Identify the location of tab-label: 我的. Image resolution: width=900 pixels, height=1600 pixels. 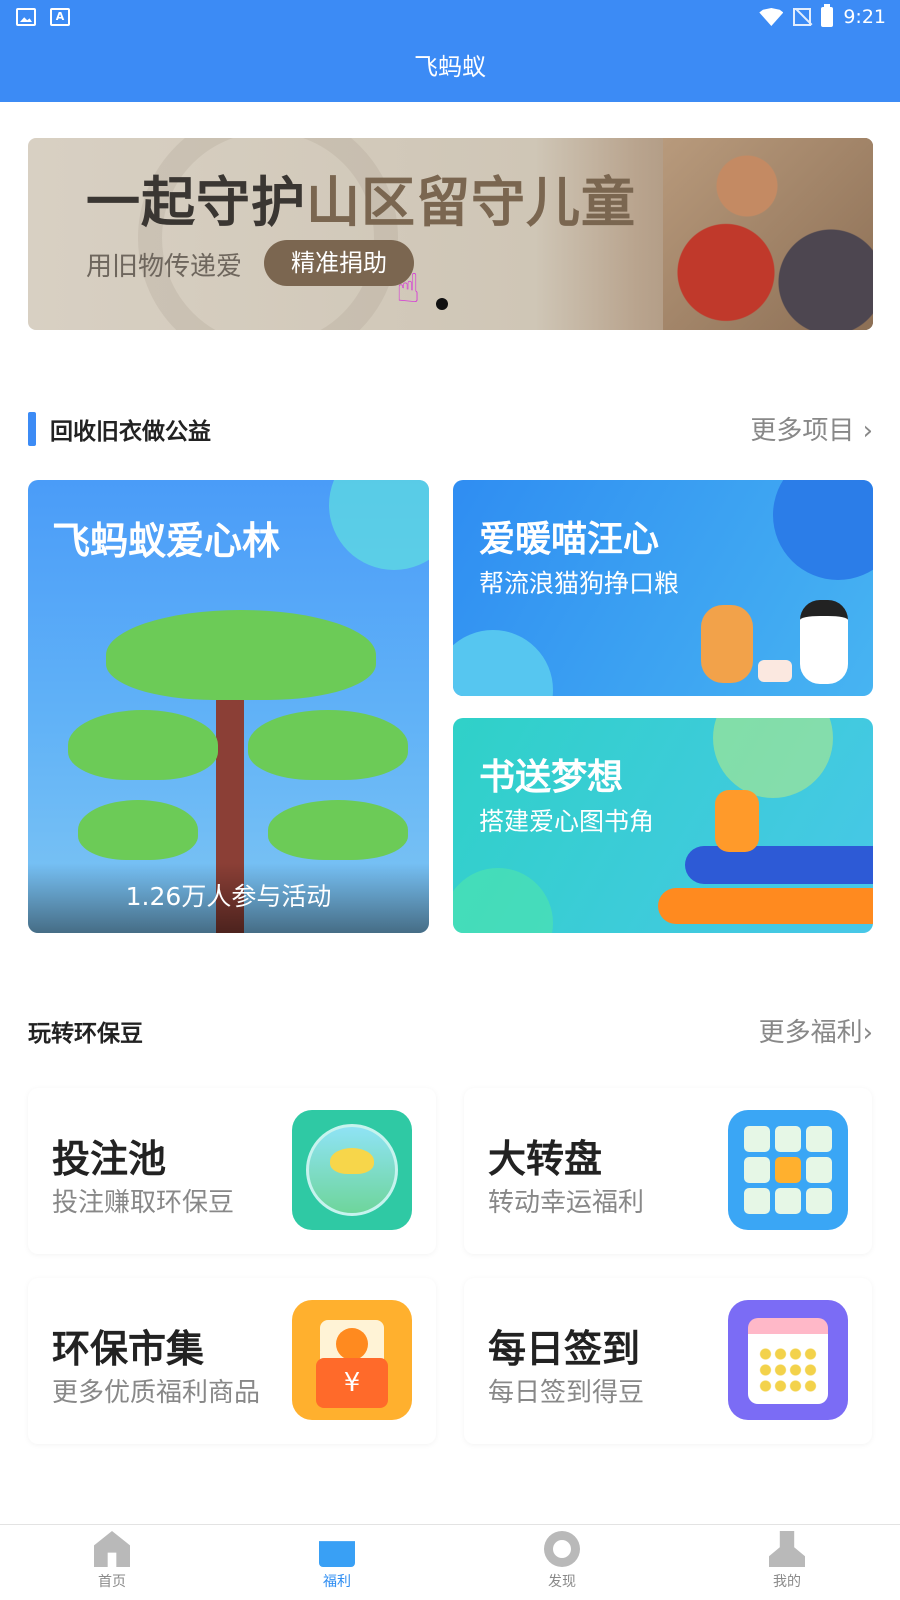
(787, 1582).